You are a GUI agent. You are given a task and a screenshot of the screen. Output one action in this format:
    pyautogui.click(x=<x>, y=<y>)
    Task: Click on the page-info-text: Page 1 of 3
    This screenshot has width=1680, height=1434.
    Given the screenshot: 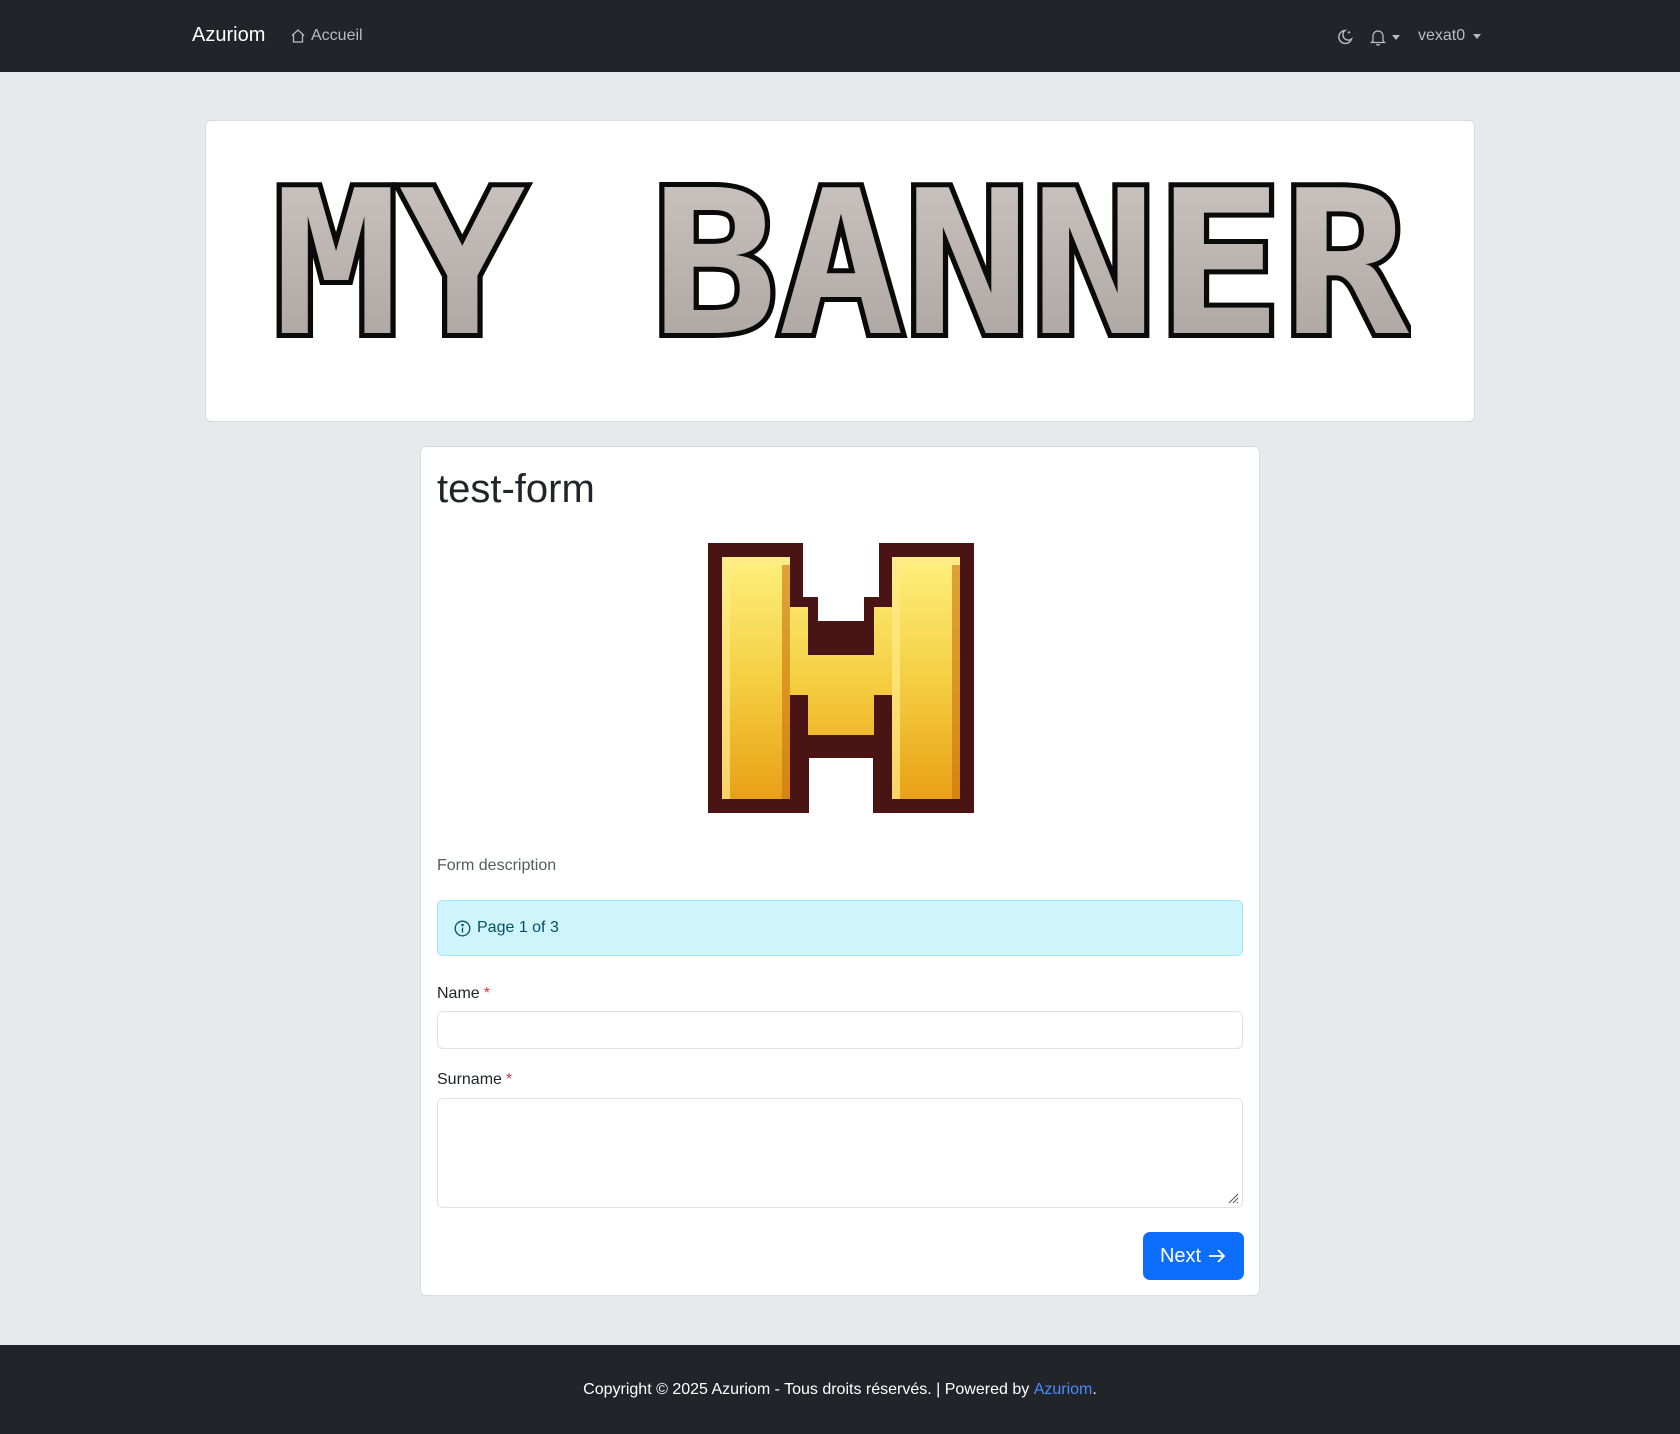 What is the action you would take?
    pyautogui.click(x=518, y=927)
    